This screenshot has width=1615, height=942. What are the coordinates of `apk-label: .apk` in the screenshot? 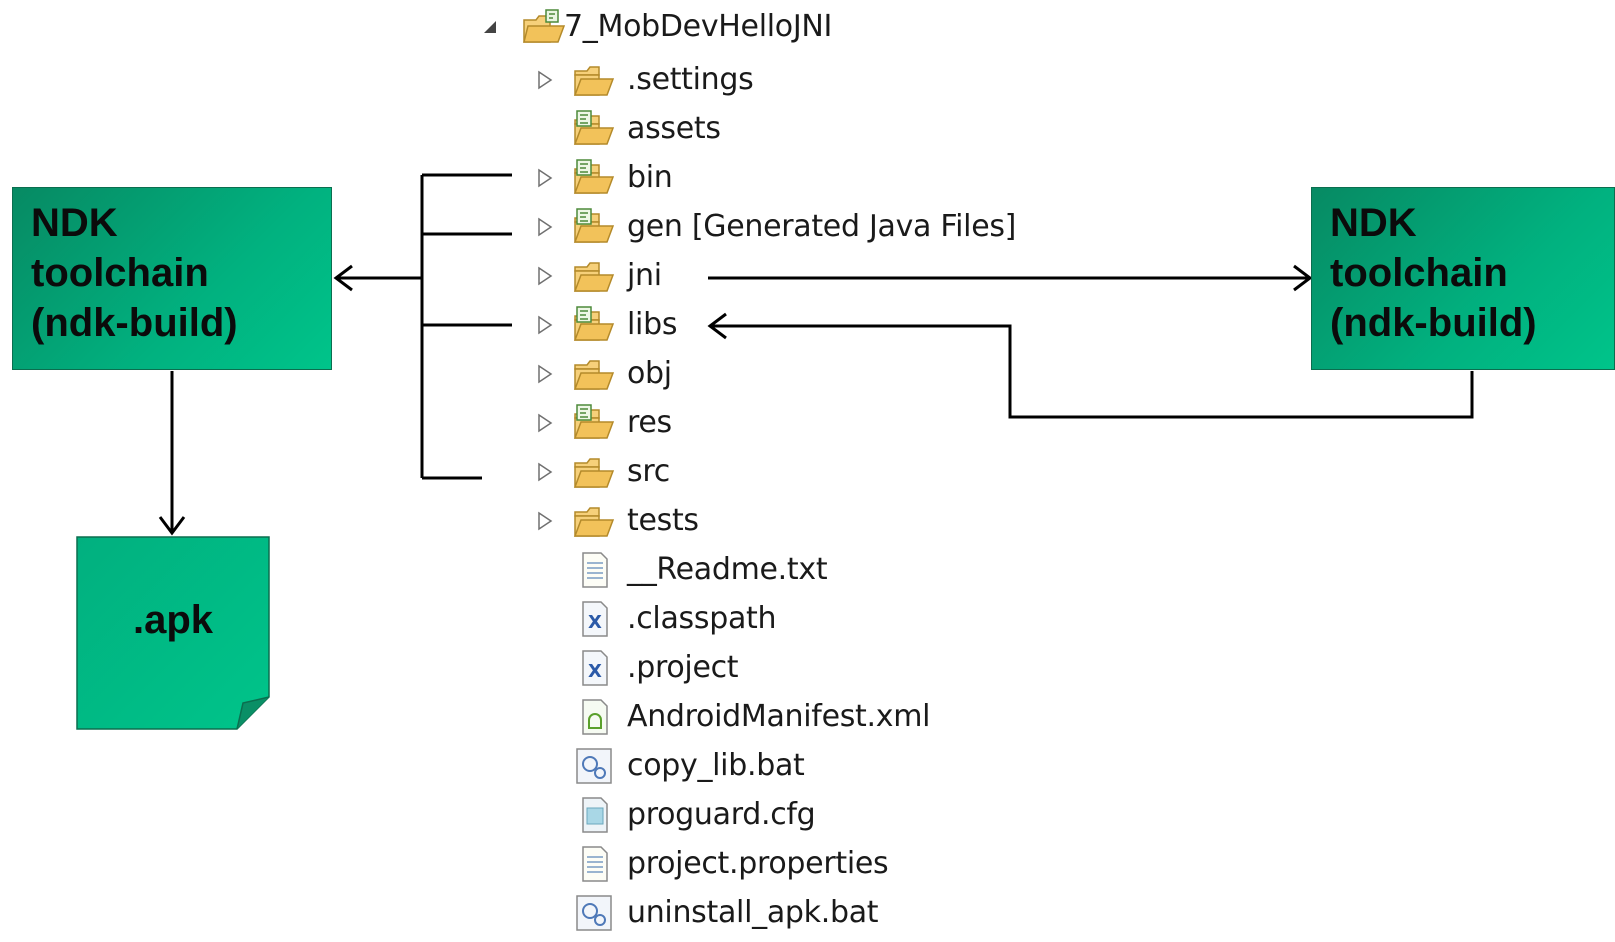 It's located at (173, 620).